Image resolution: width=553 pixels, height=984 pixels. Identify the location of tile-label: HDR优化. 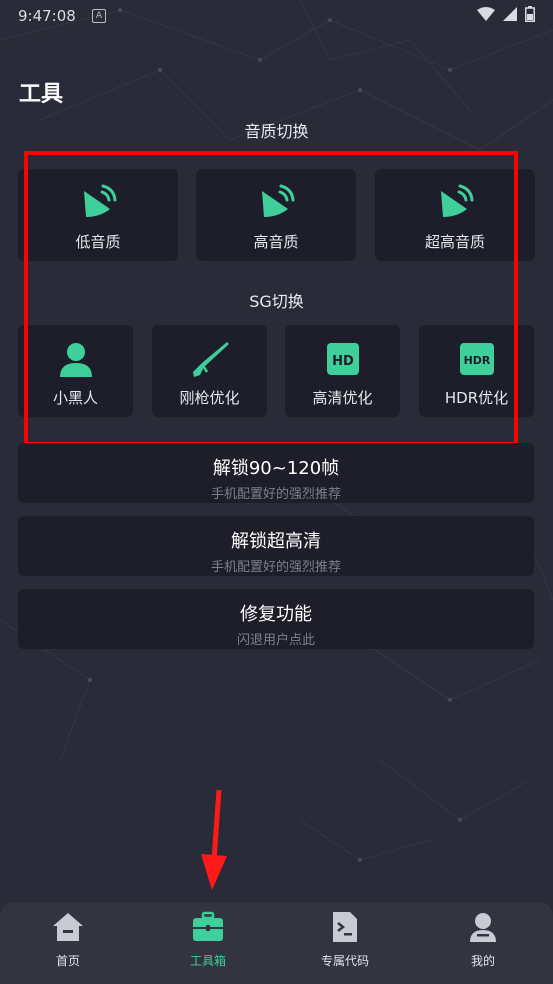
(476, 398).